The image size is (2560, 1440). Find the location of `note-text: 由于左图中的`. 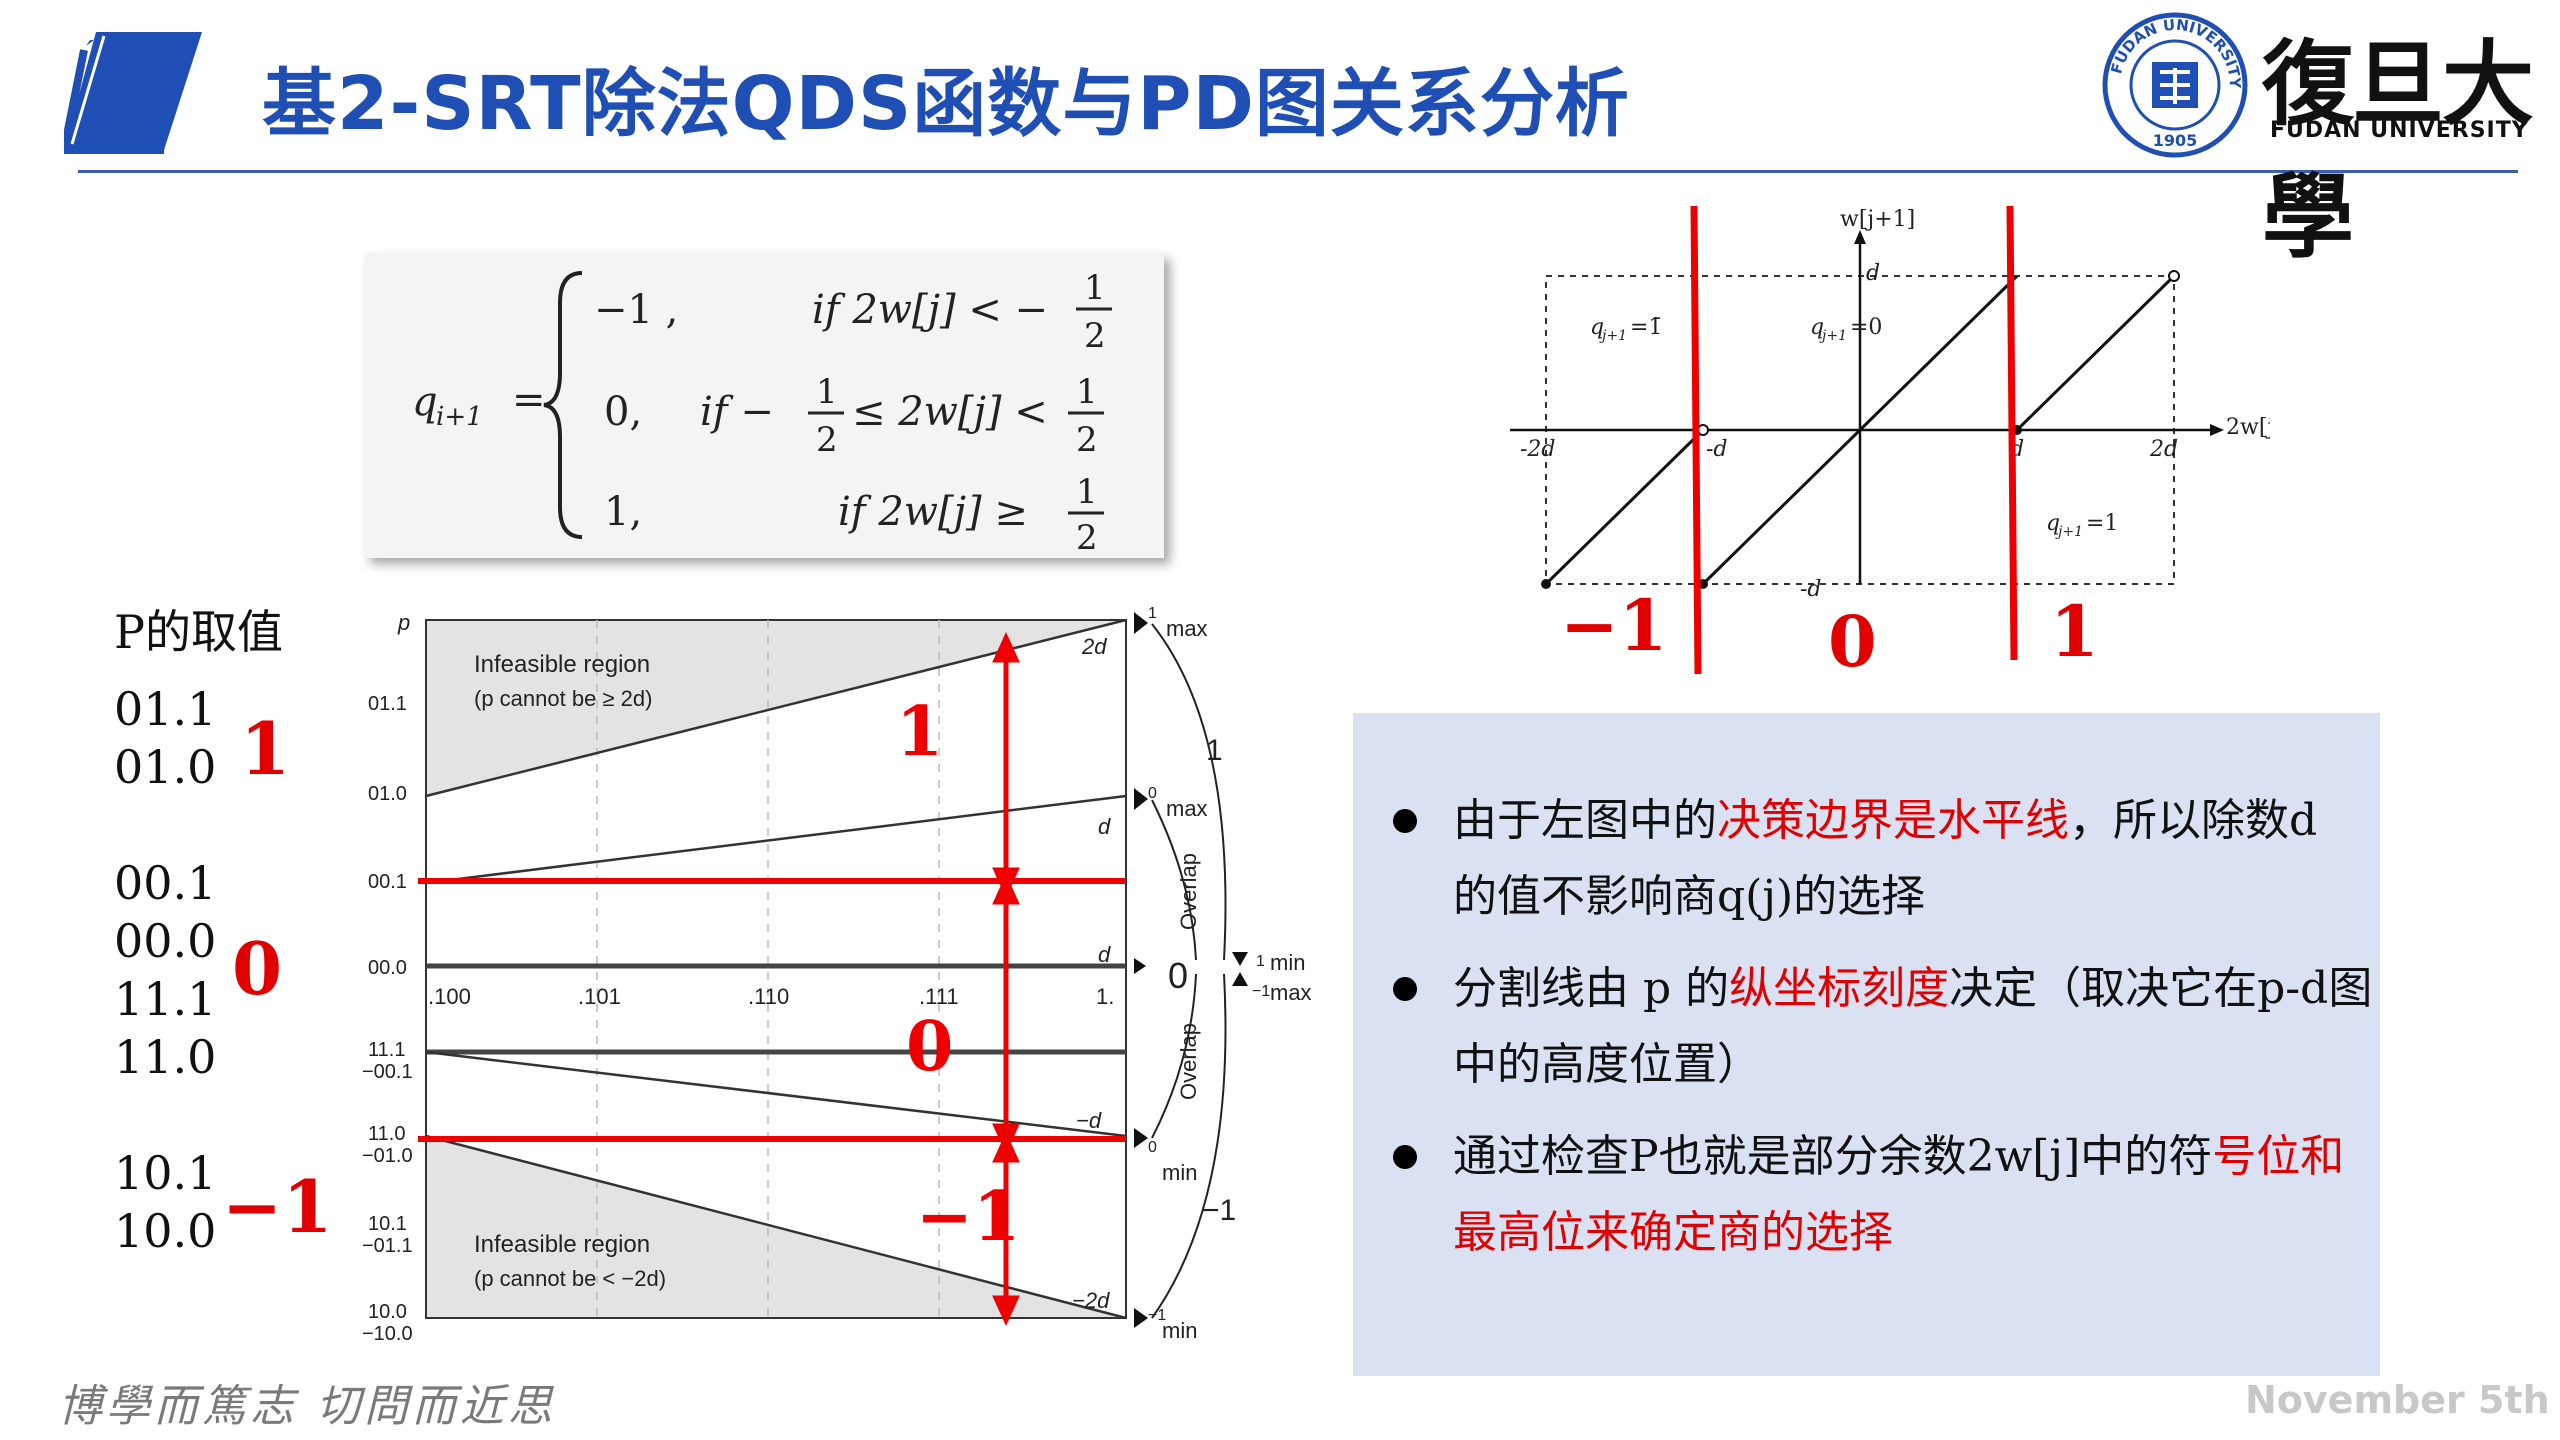

note-text: 由于左图中的 is located at coordinates (1585, 820).